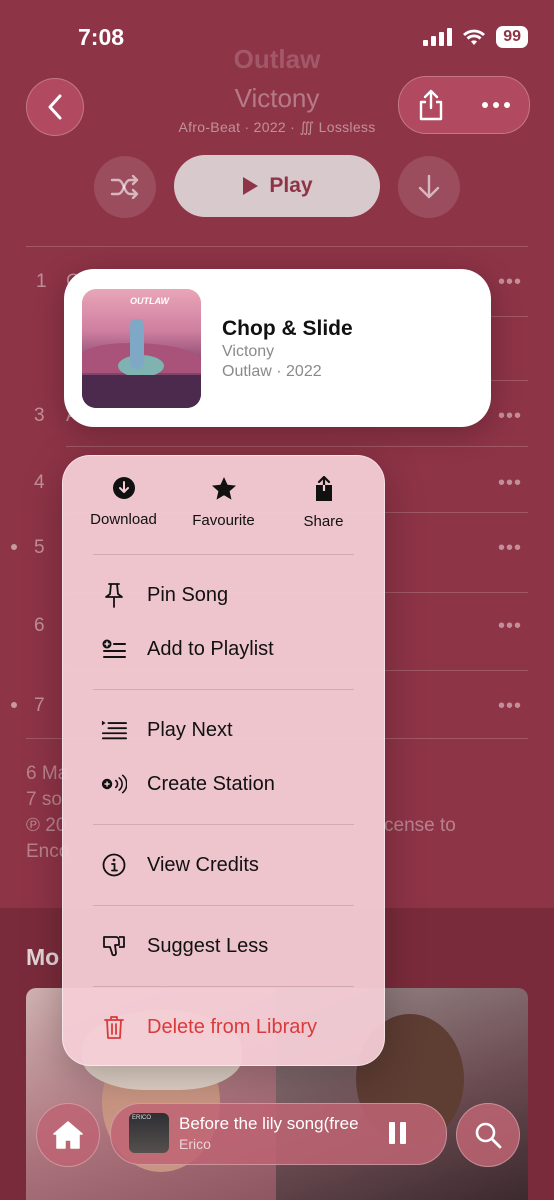 This screenshot has height=1200, width=554. Describe the element at coordinates (307, 127) in the screenshot. I see `lossless-icon: ∭` at that location.